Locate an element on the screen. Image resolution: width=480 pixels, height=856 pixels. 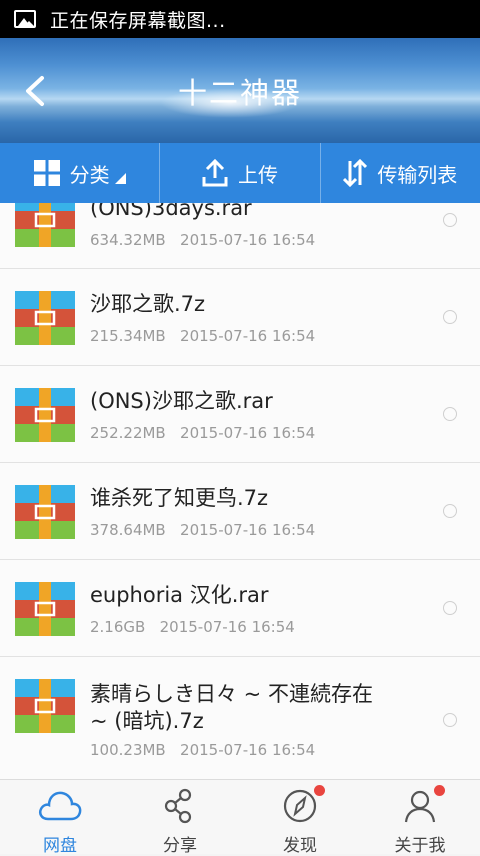
file-meta: 2.16GB 2015-07-16 16:54 is located at coordinates (192, 627).